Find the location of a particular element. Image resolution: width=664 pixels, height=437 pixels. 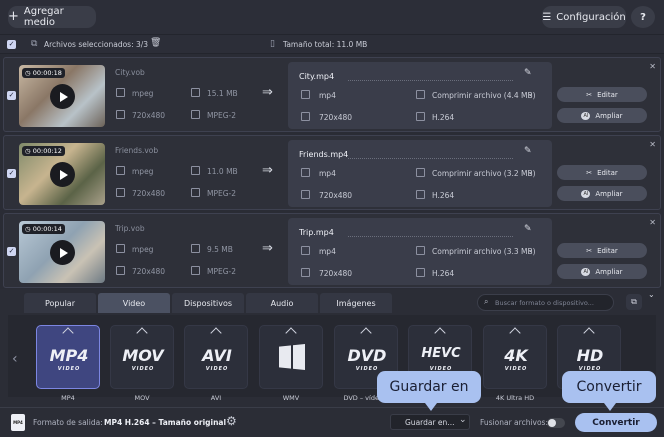

output-filename: Friends.mp4 is located at coordinates (323, 154).